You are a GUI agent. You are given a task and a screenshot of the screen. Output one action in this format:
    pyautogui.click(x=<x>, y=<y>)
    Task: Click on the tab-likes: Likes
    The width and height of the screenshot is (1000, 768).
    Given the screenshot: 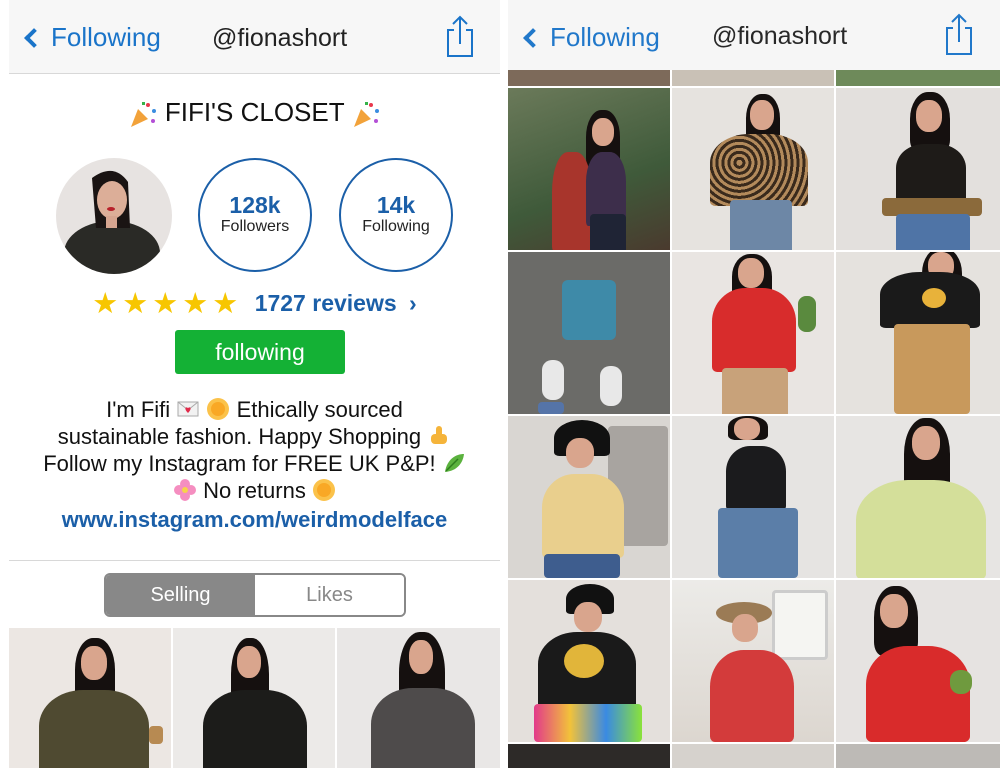 What is the action you would take?
    pyautogui.click(x=329, y=595)
    